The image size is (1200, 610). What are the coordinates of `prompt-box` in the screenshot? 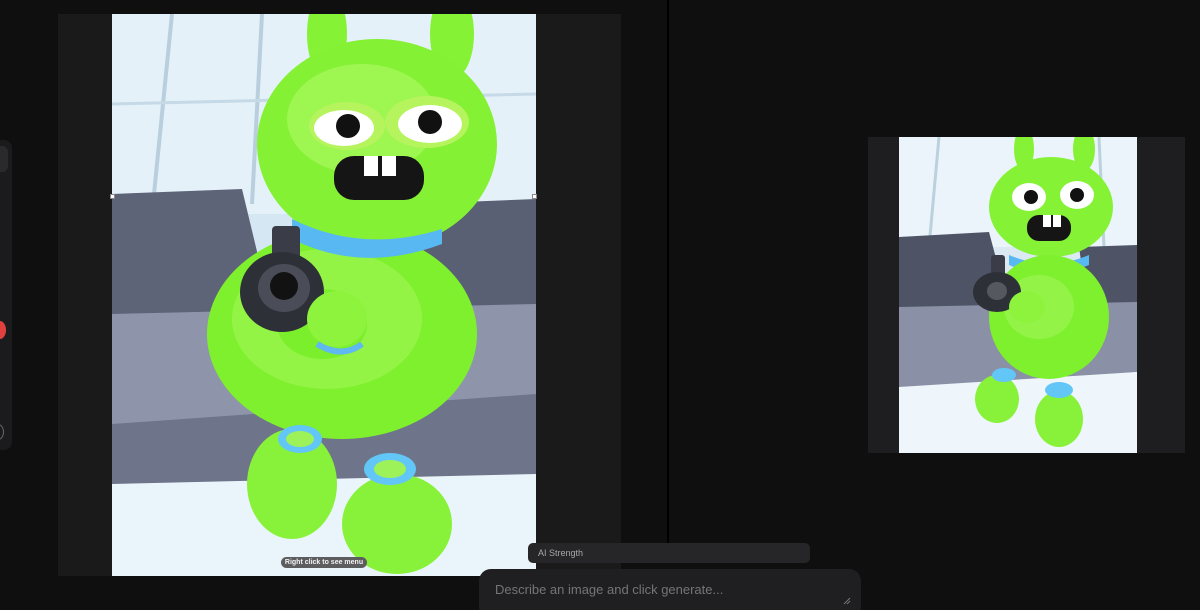 It's located at (670, 589).